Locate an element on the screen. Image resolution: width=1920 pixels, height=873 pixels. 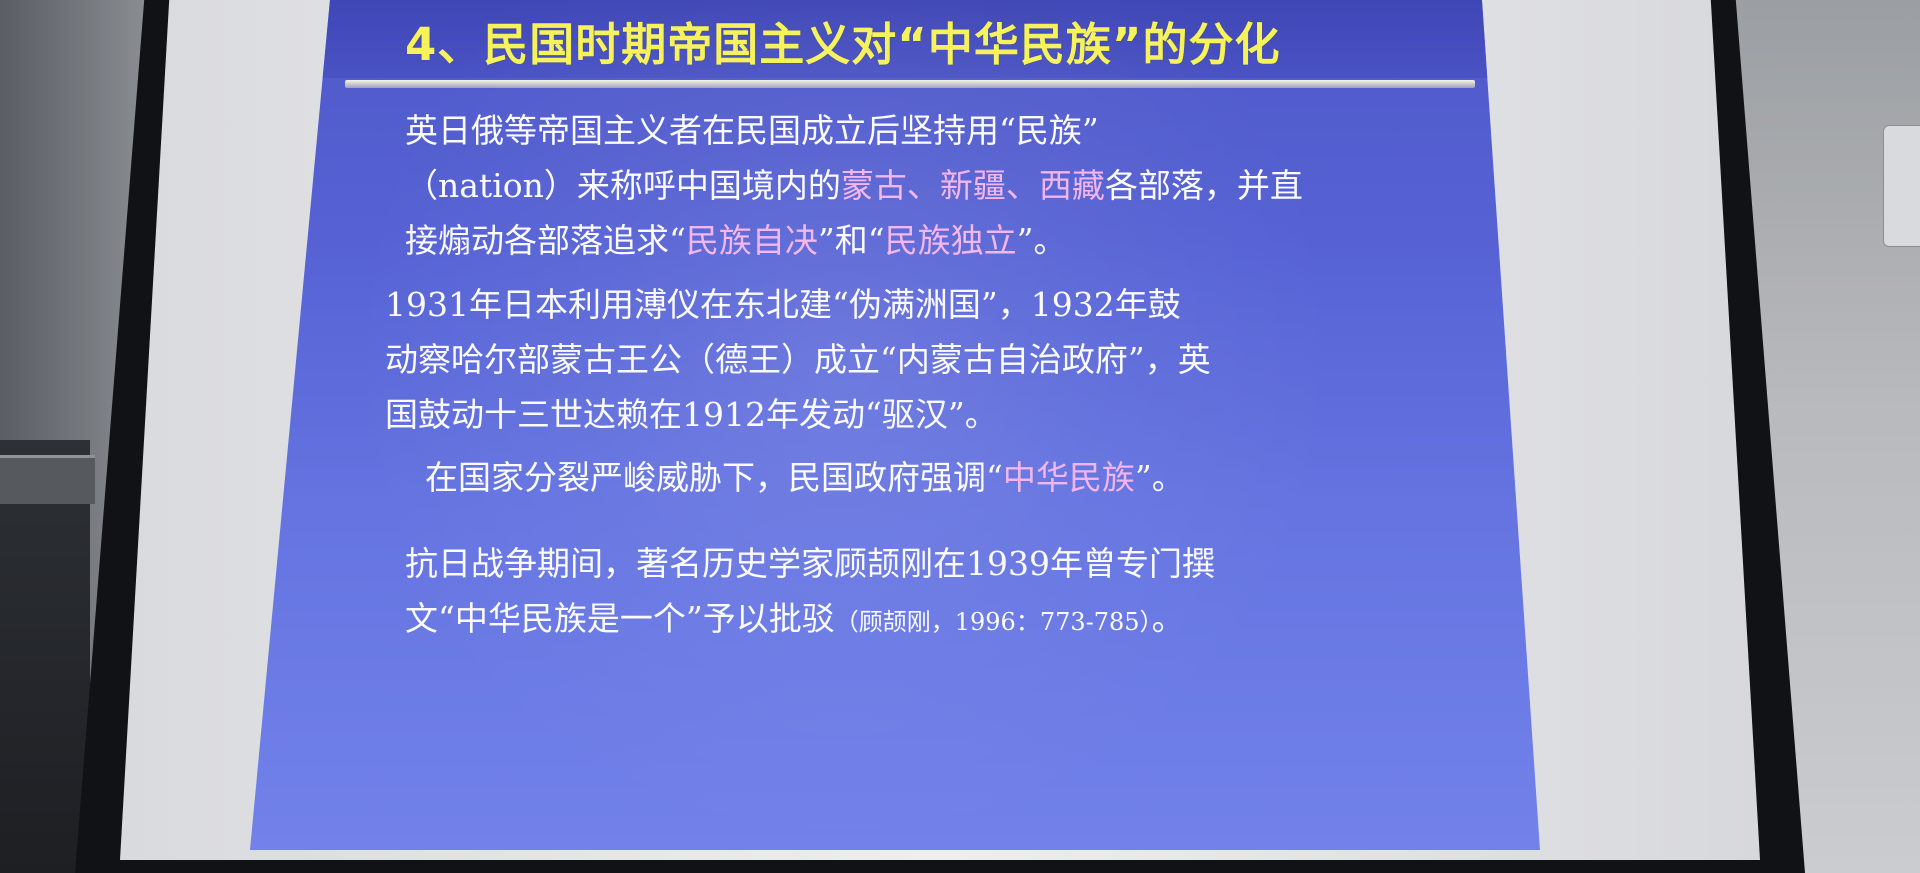
paragraph-3-line-1-prefix: 在国家分裂严峻威胁下，民国政府强调“ is located at coordinates (714, 477).